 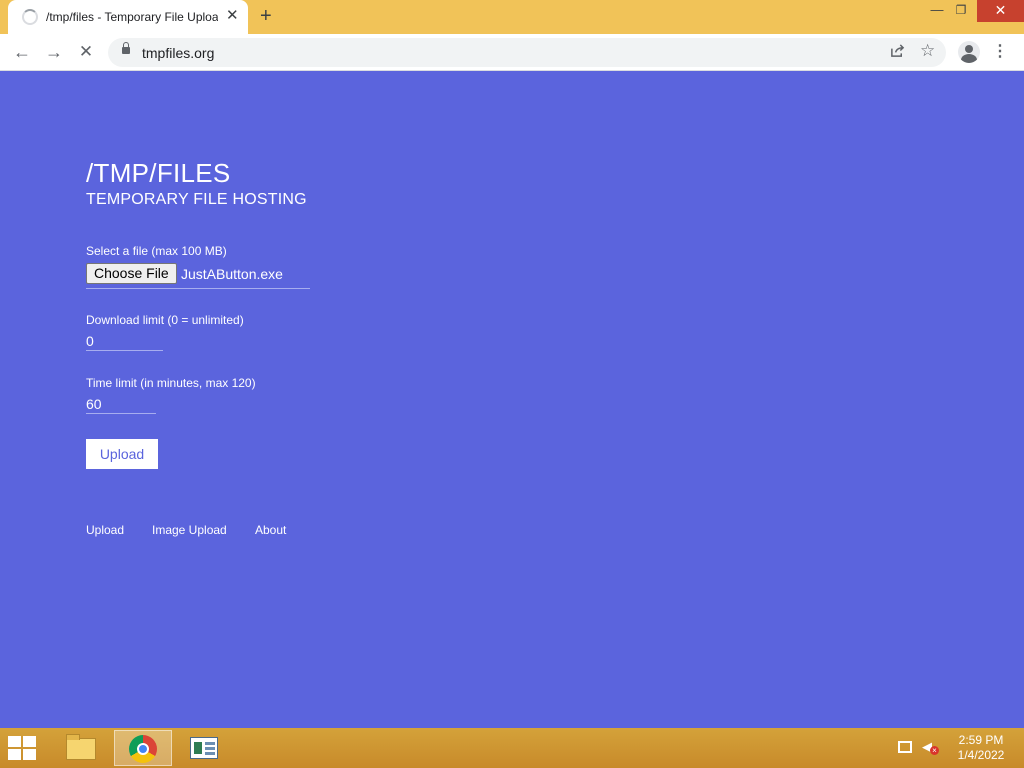 I want to click on browser-toolbar: ← → ✕ tmpfiles.org ☆ ⋮, so click(x=512, y=52).